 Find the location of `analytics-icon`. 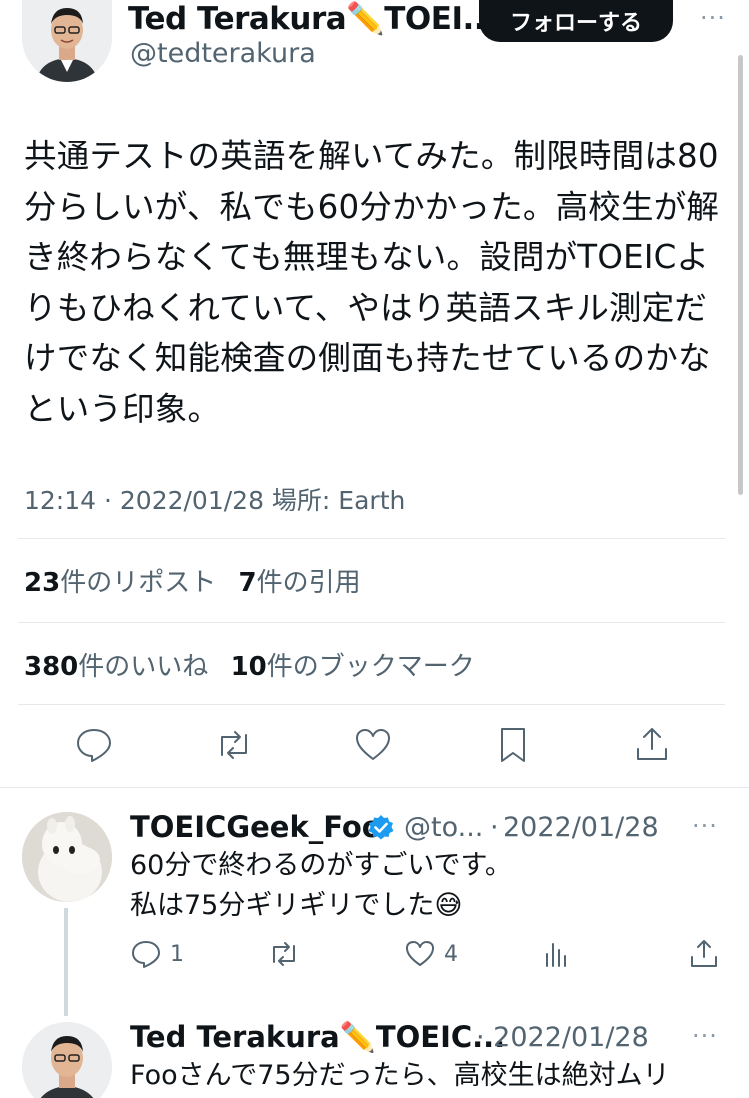

analytics-icon is located at coordinates (556, 955).